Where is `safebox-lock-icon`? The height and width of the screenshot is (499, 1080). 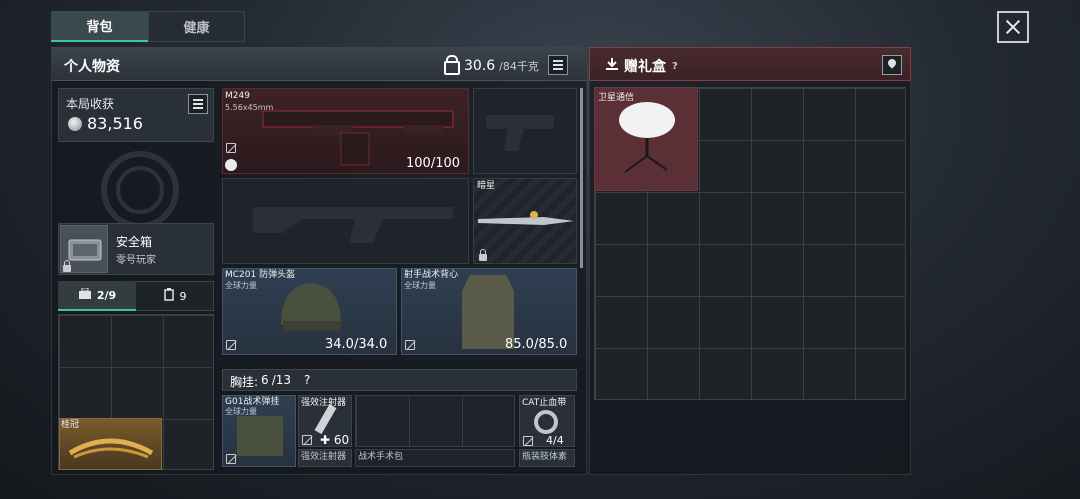 safebox-lock-icon is located at coordinates (67, 266).